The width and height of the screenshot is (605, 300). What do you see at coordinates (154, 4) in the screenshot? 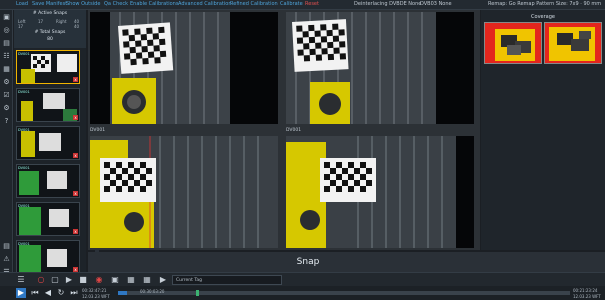
I see `menu-enable-calibrations: Enable Calibrations` at bounding box center [154, 4].